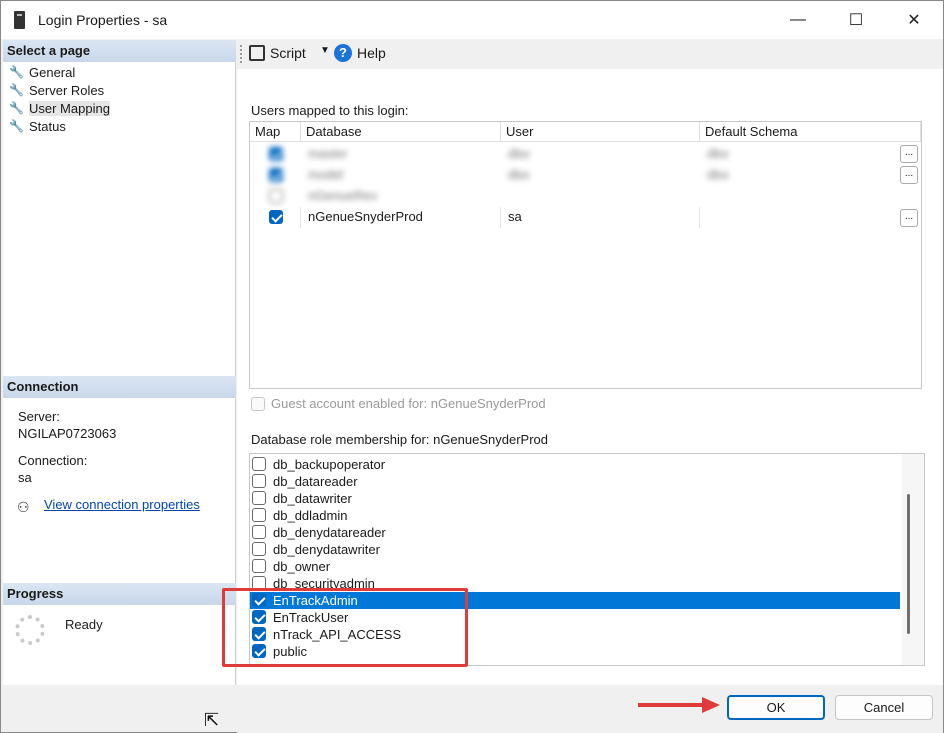  I want to click on connection-header: Connection, so click(119, 387).